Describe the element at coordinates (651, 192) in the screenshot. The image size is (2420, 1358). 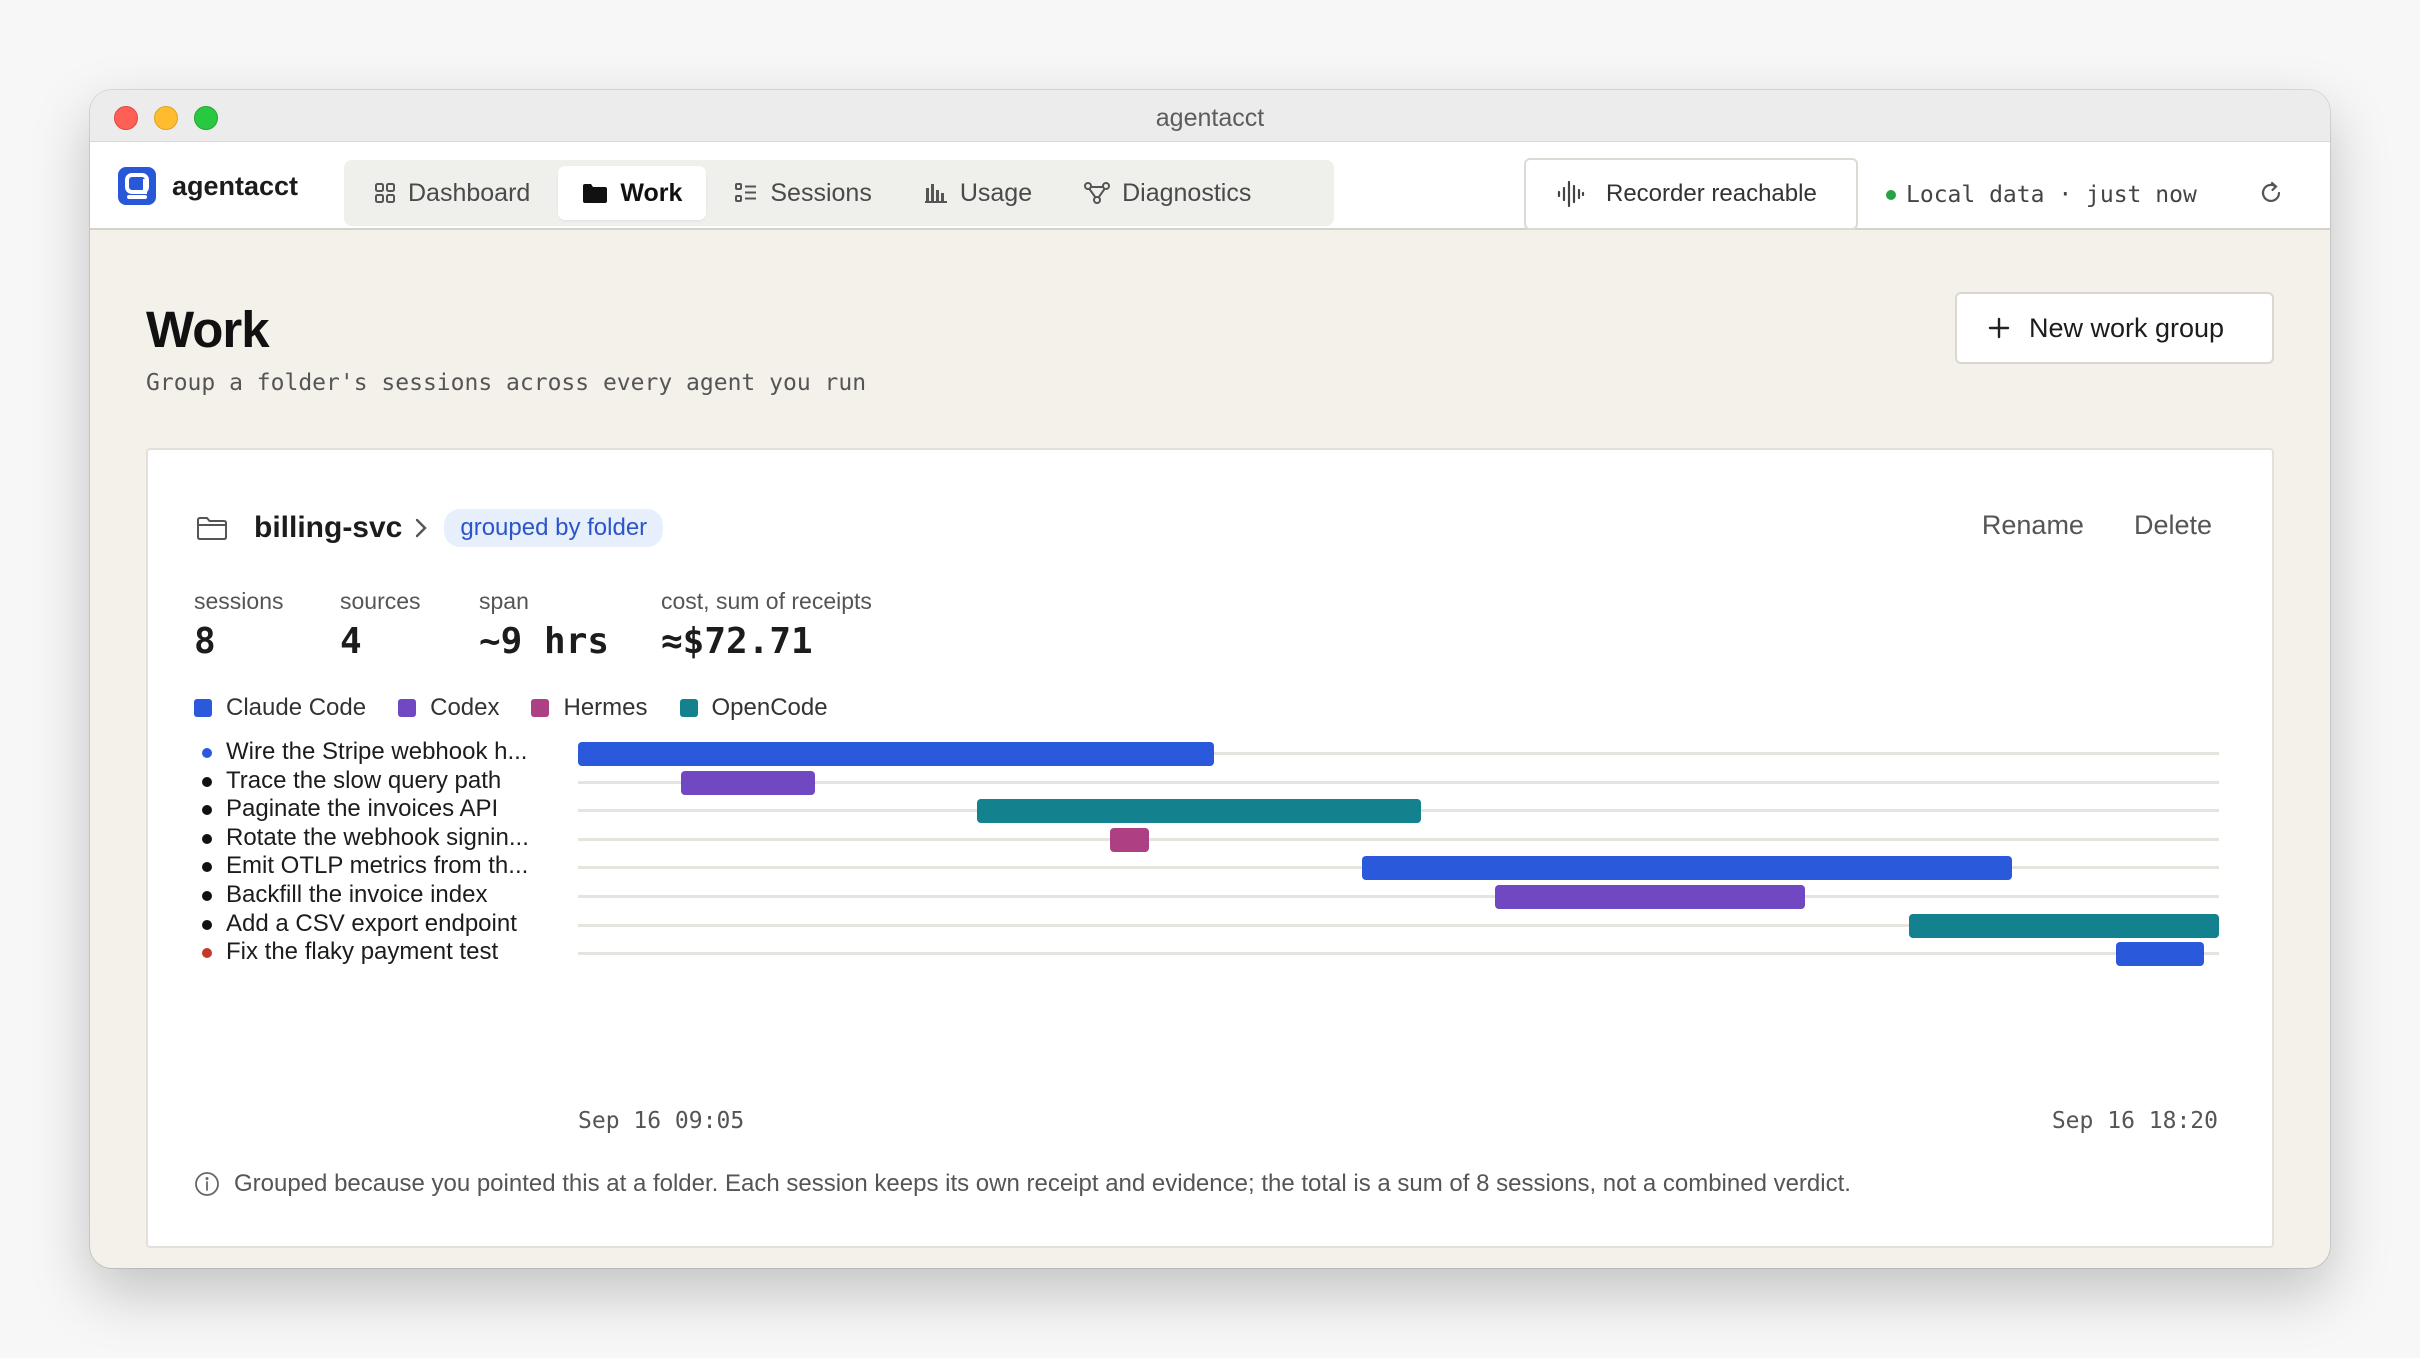
I see `tab-label: Work` at that location.